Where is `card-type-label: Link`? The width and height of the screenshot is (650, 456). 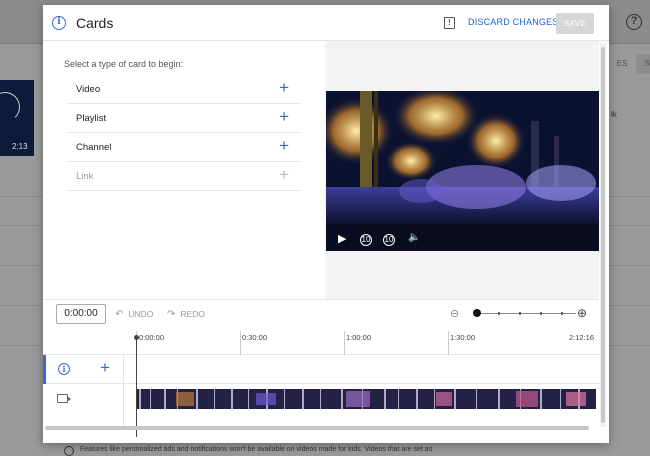 card-type-label: Link is located at coordinates (85, 176).